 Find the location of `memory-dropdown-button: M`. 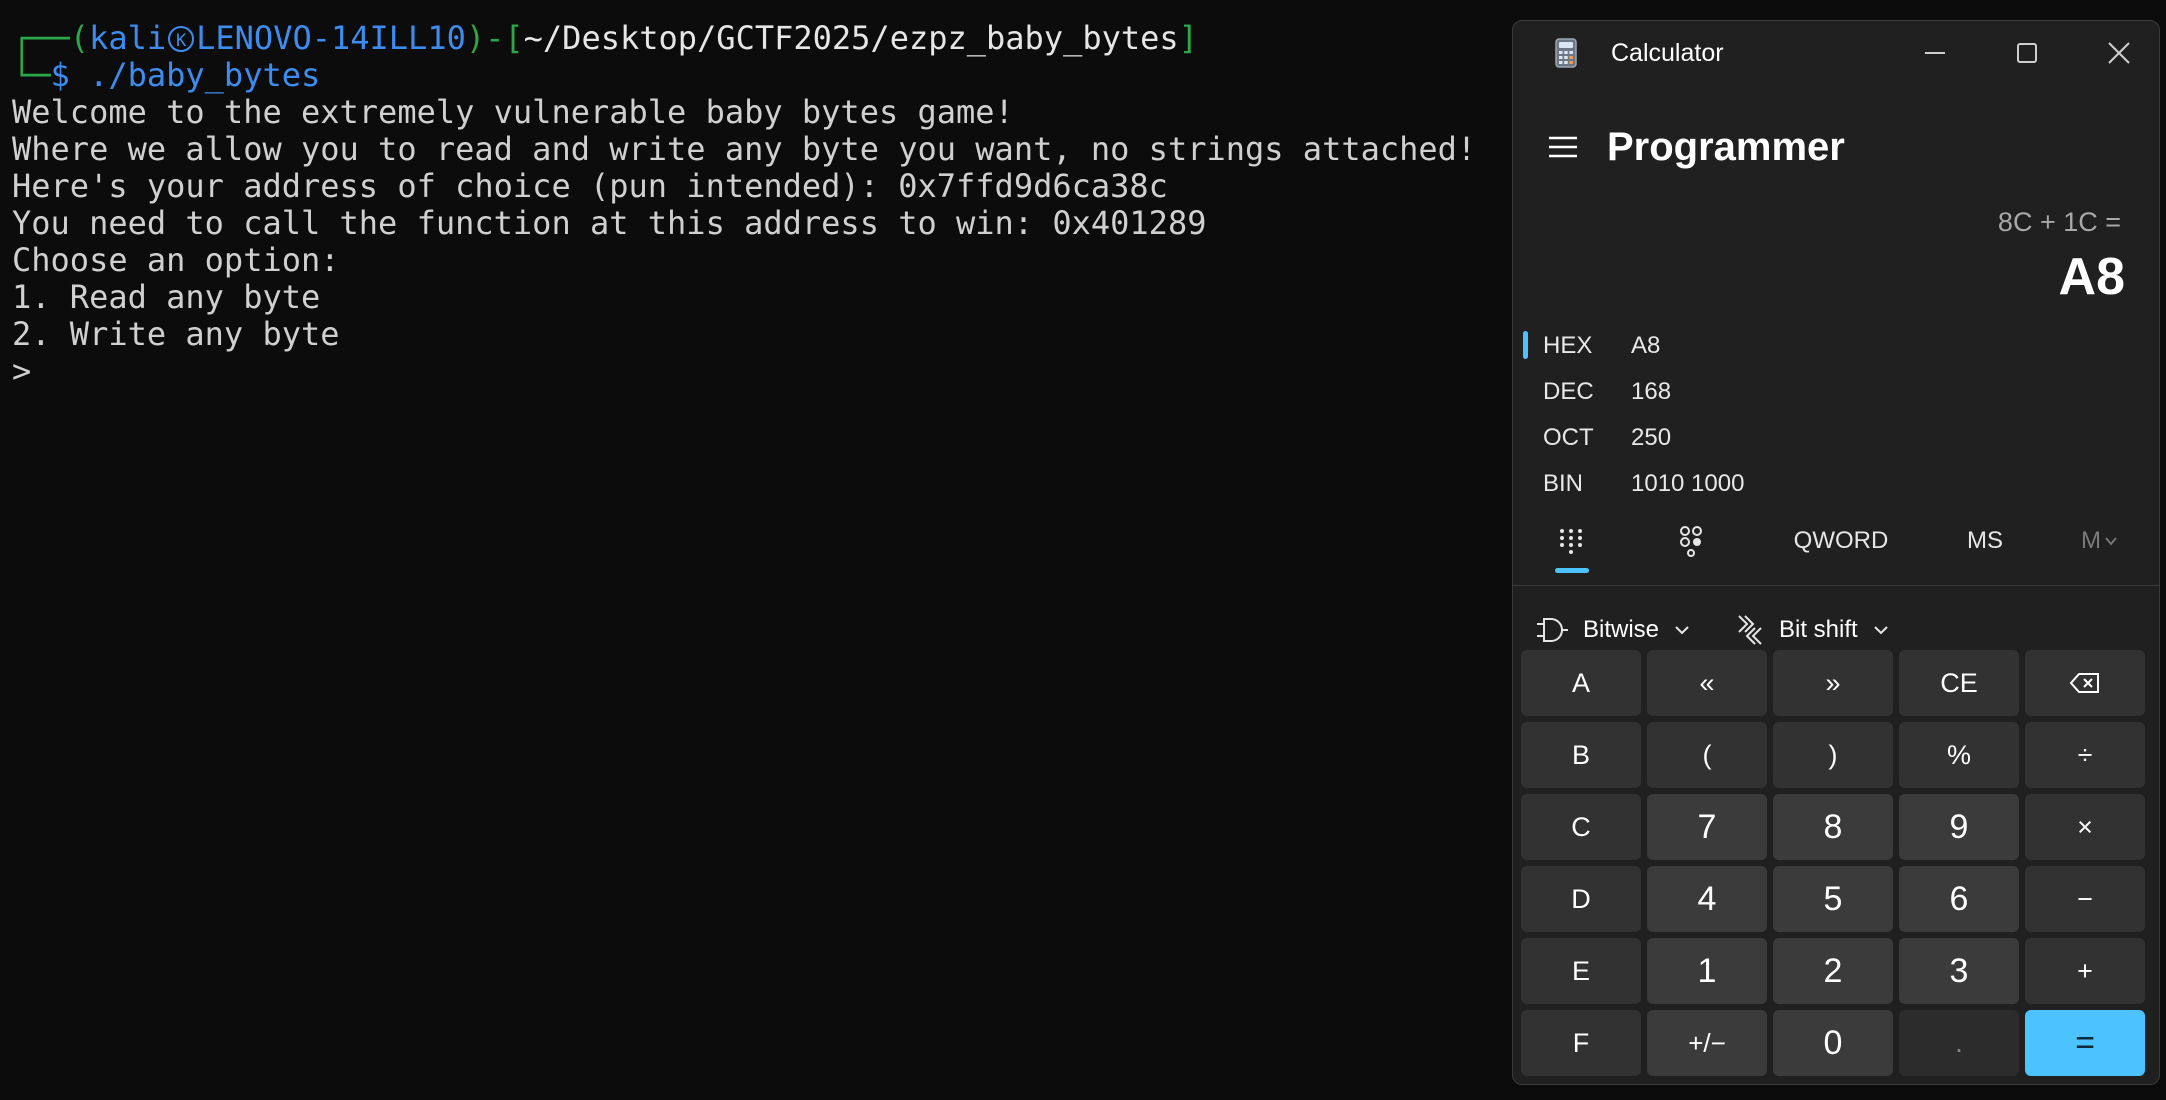

memory-dropdown-button: M is located at coordinates (2100, 541).